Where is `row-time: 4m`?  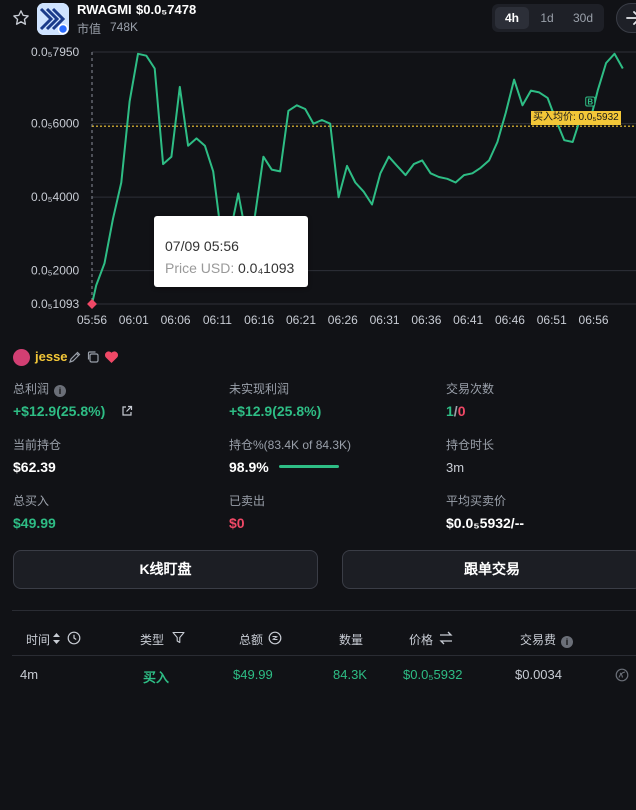
row-time: 4m is located at coordinates (29, 674).